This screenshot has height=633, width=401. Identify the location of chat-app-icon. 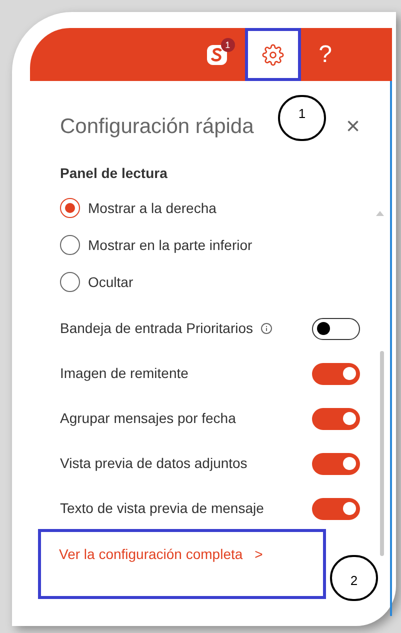
(216, 54).